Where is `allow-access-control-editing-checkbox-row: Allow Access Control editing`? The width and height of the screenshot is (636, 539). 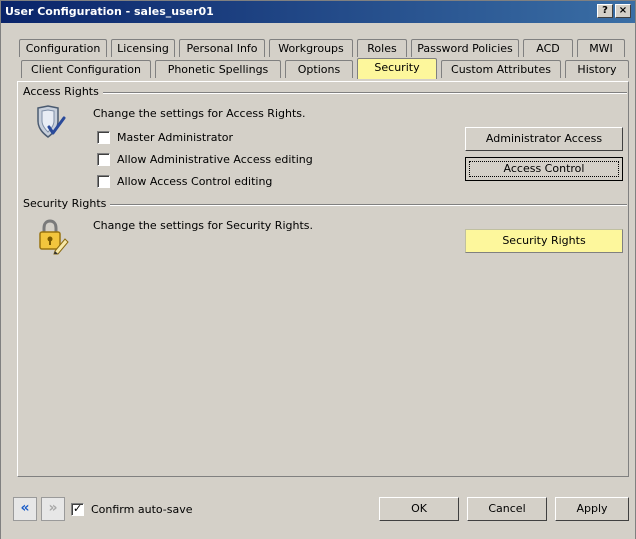 allow-access-control-editing-checkbox-row: Allow Access Control editing is located at coordinates (207, 182).